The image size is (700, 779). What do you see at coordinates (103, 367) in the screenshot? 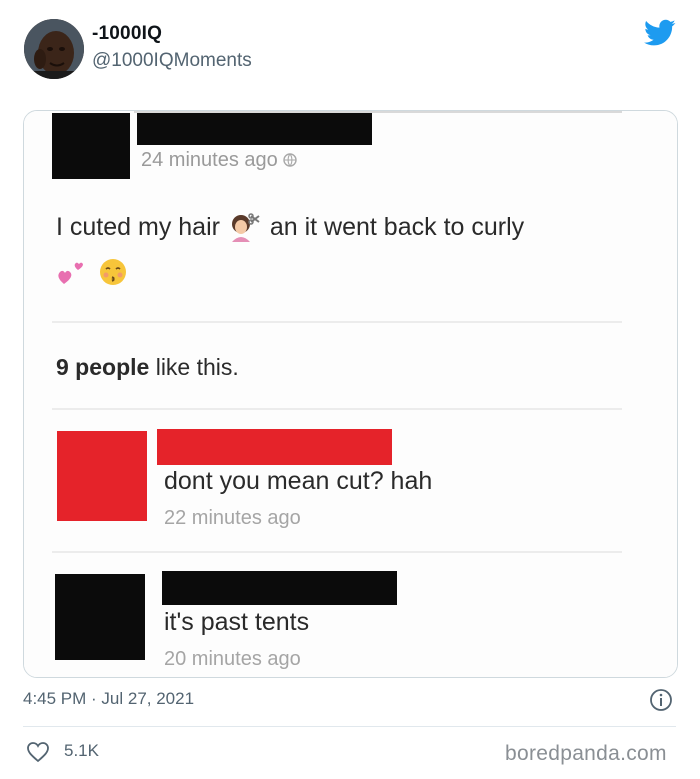
I see `likes-count: 9 people` at bounding box center [103, 367].